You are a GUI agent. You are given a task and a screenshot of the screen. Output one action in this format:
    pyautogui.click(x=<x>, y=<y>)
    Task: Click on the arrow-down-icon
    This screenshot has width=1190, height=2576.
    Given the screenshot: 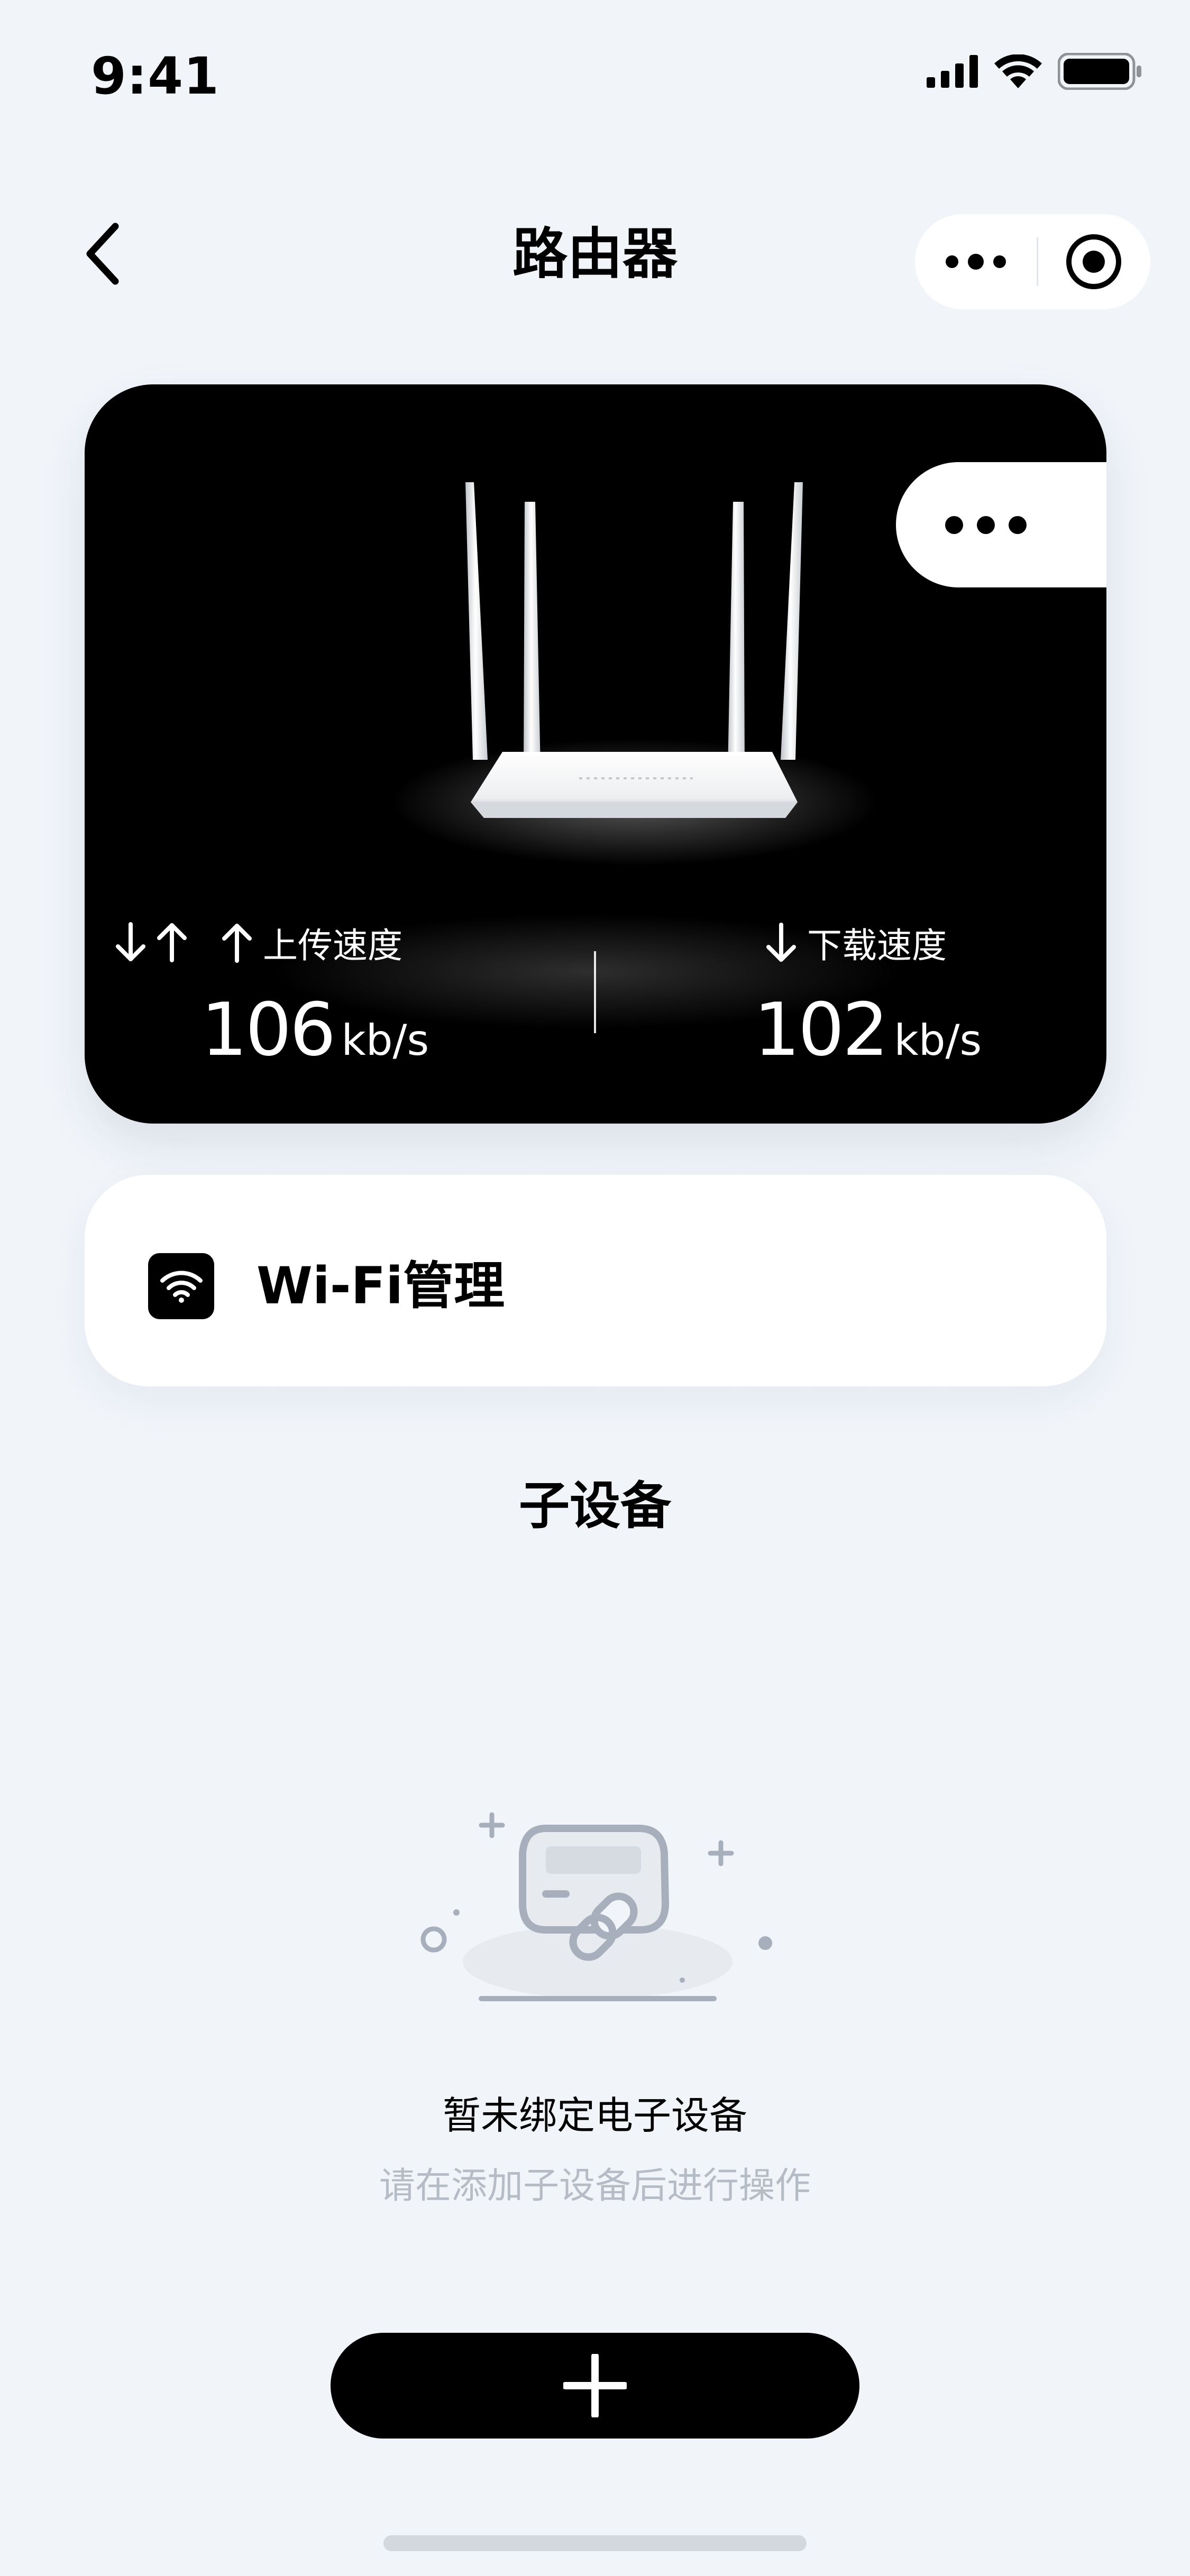 What is the action you would take?
    pyautogui.click(x=781, y=943)
    